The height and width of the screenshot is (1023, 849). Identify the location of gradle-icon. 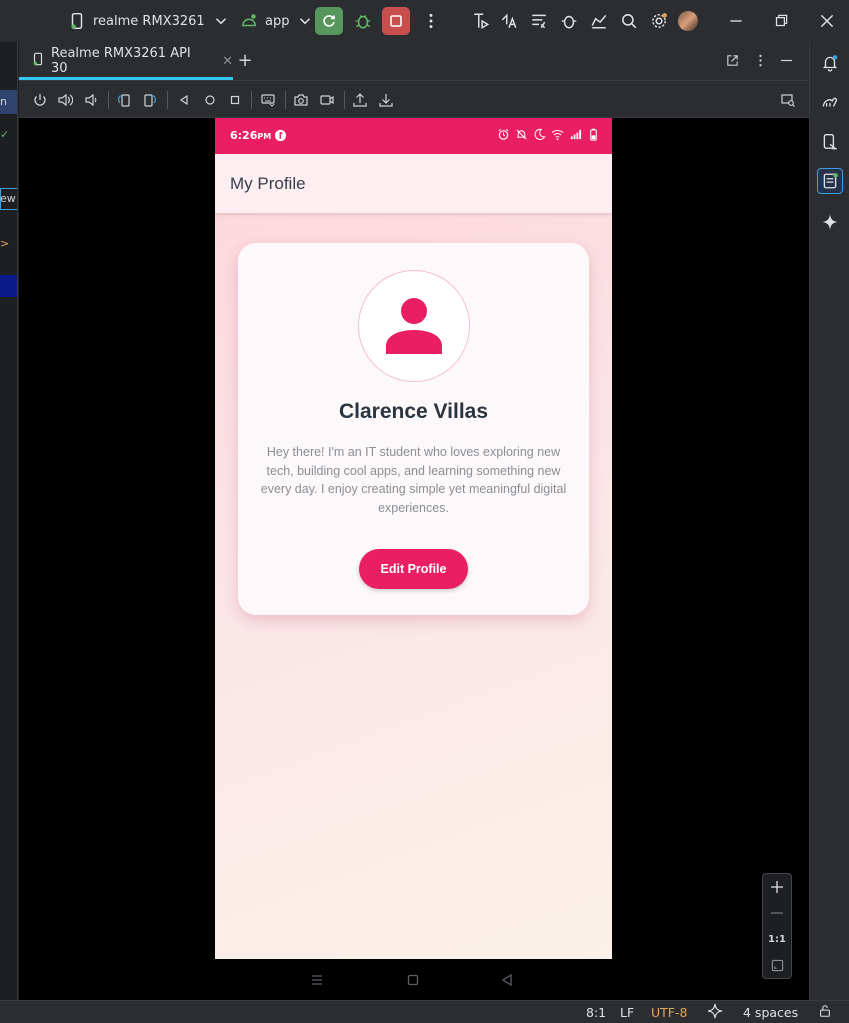
(830, 102).